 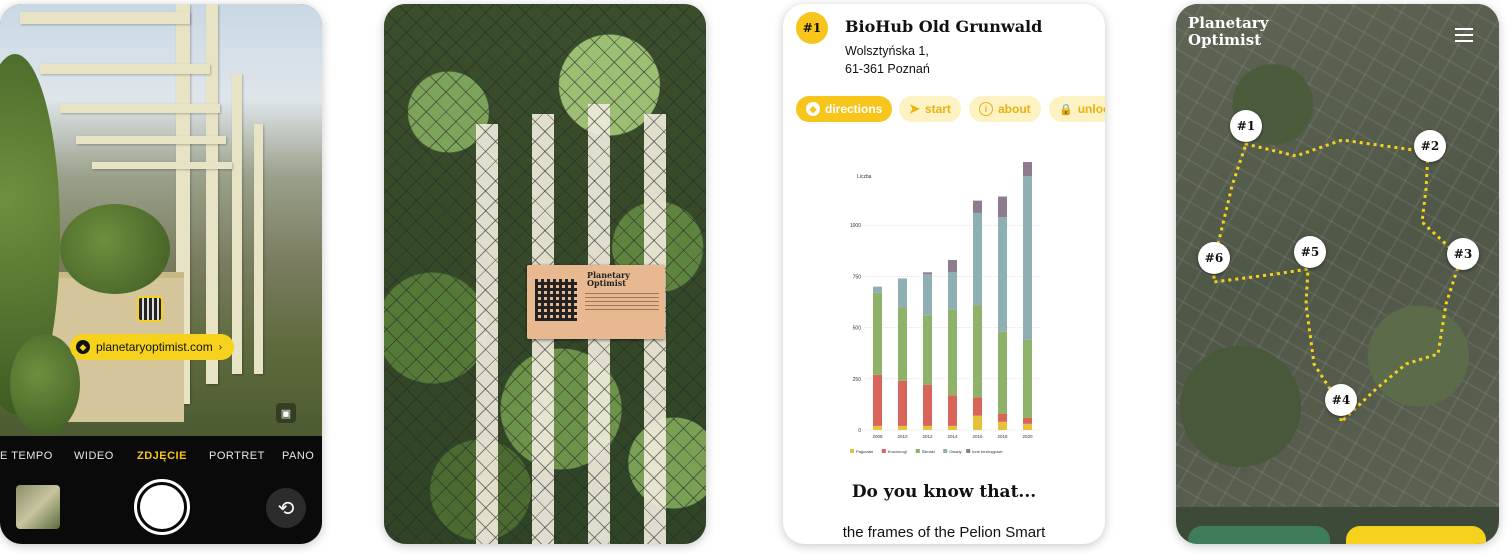 I want to click on x-tick-label: 2014, so click(x=952, y=436).